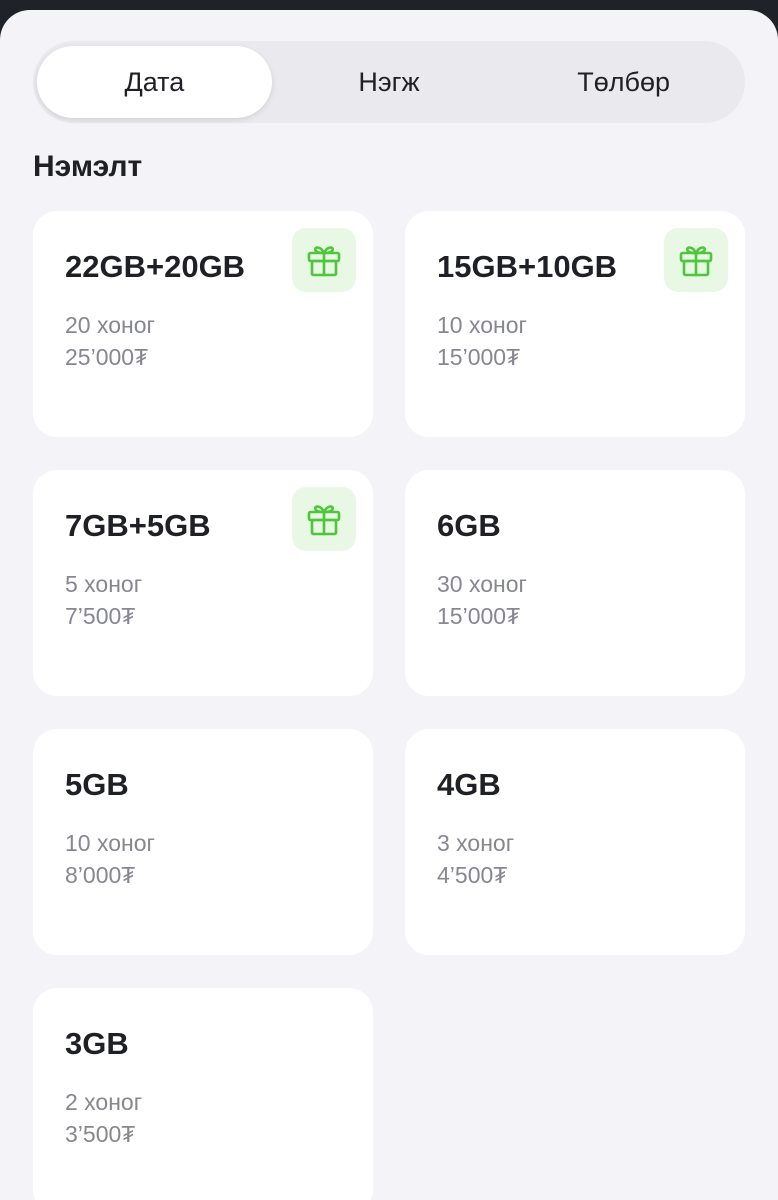 This screenshot has width=778, height=1200. Describe the element at coordinates (88, 166) in the screenshot. I see `section-title: Нэмэлт` at that location.